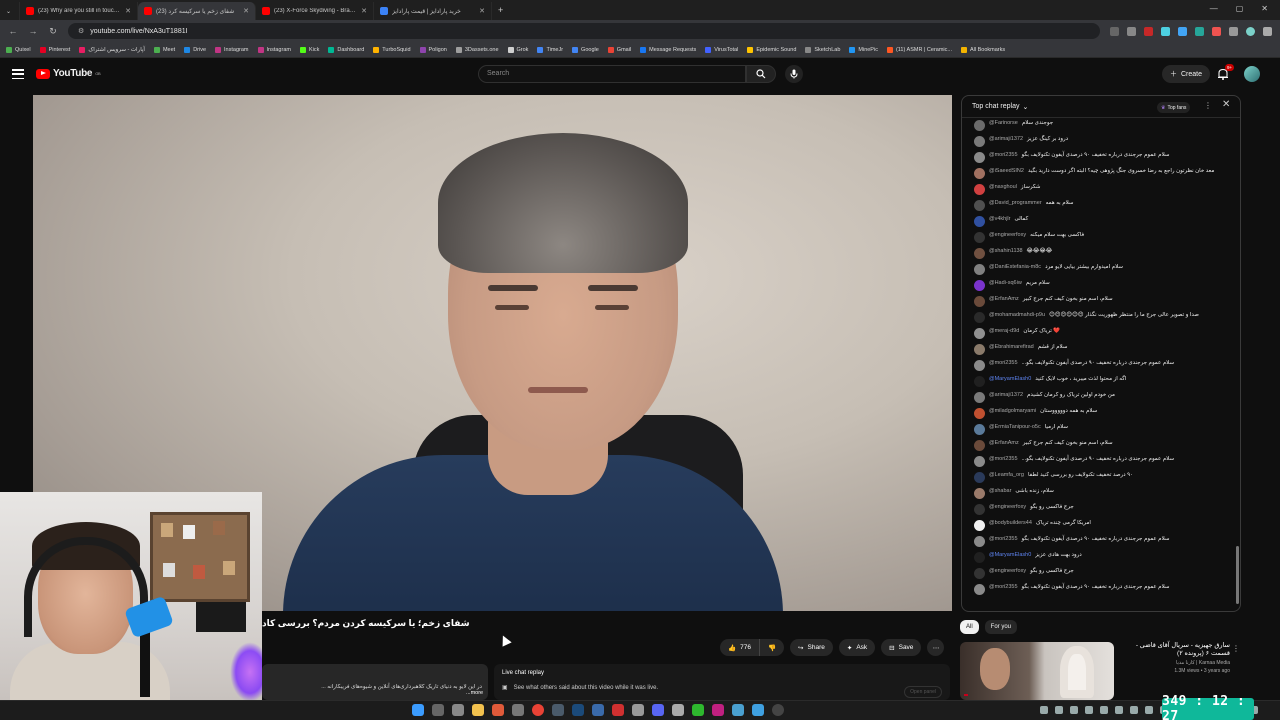  I want to click on chat-message: @MaryamElash0 درود بهت هادی عزیز, so click(1097, 560).